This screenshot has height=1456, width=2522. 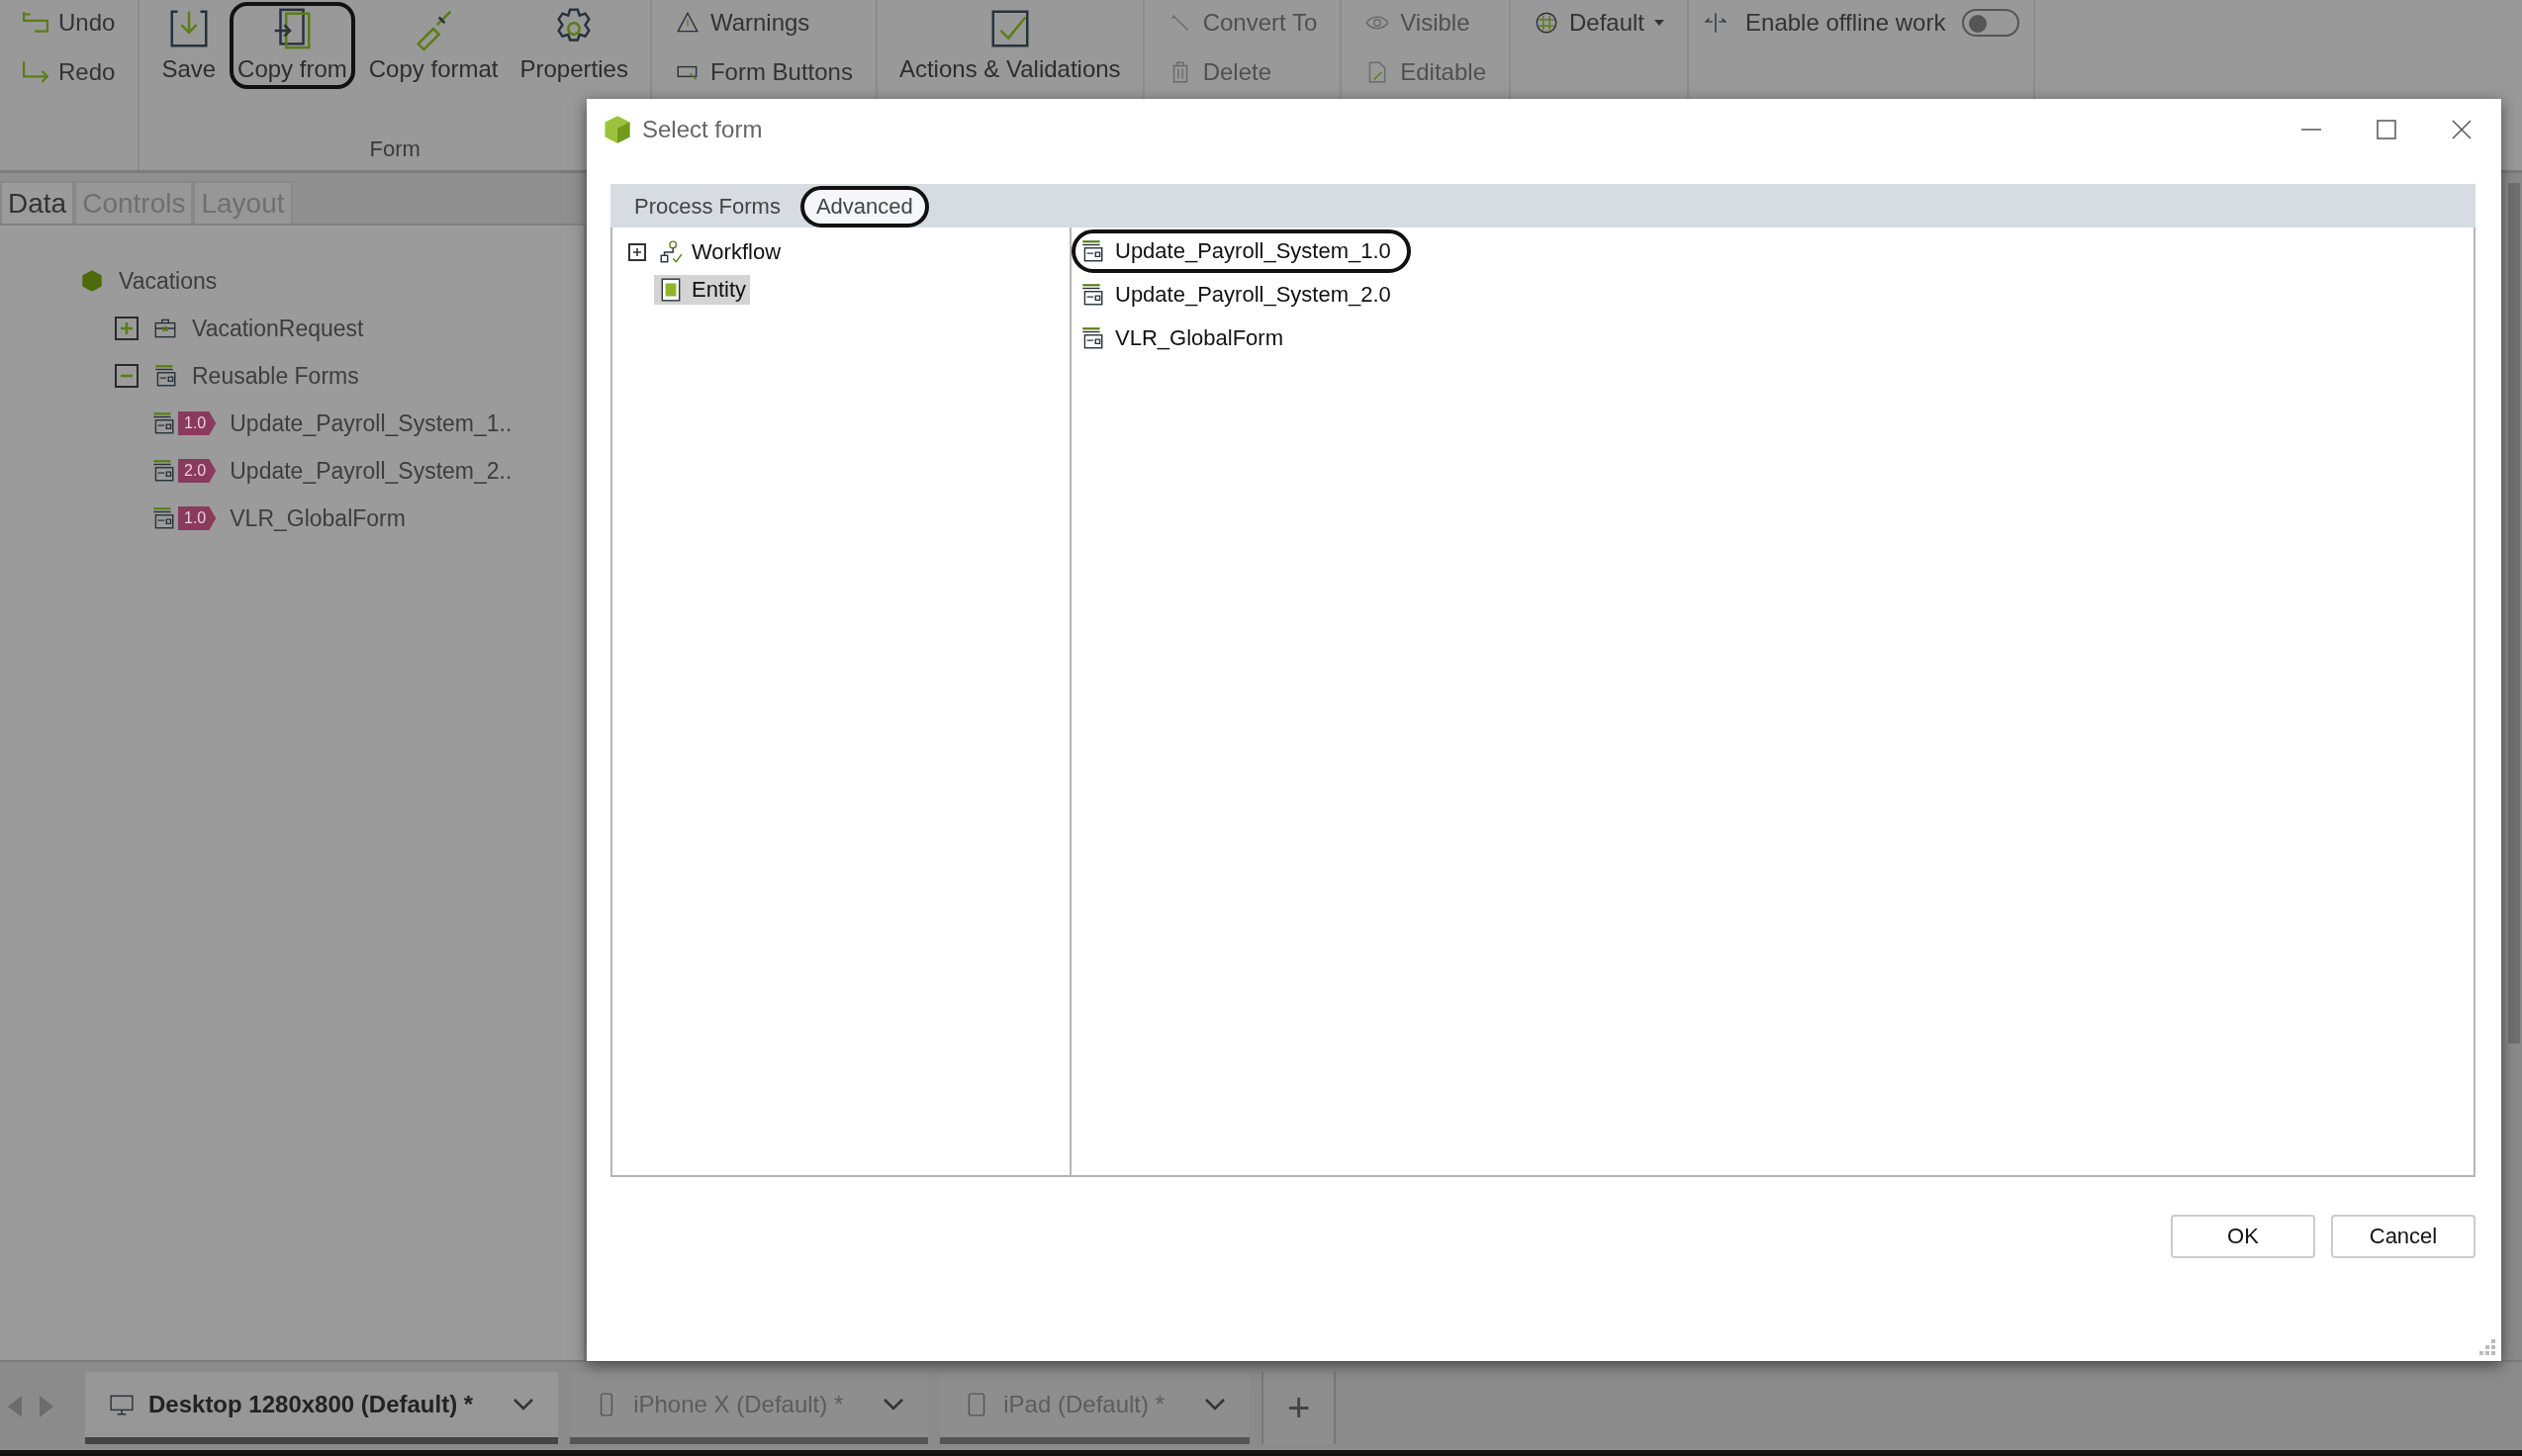 I want to click on group-caption: Form, so click(x=394, y=149).